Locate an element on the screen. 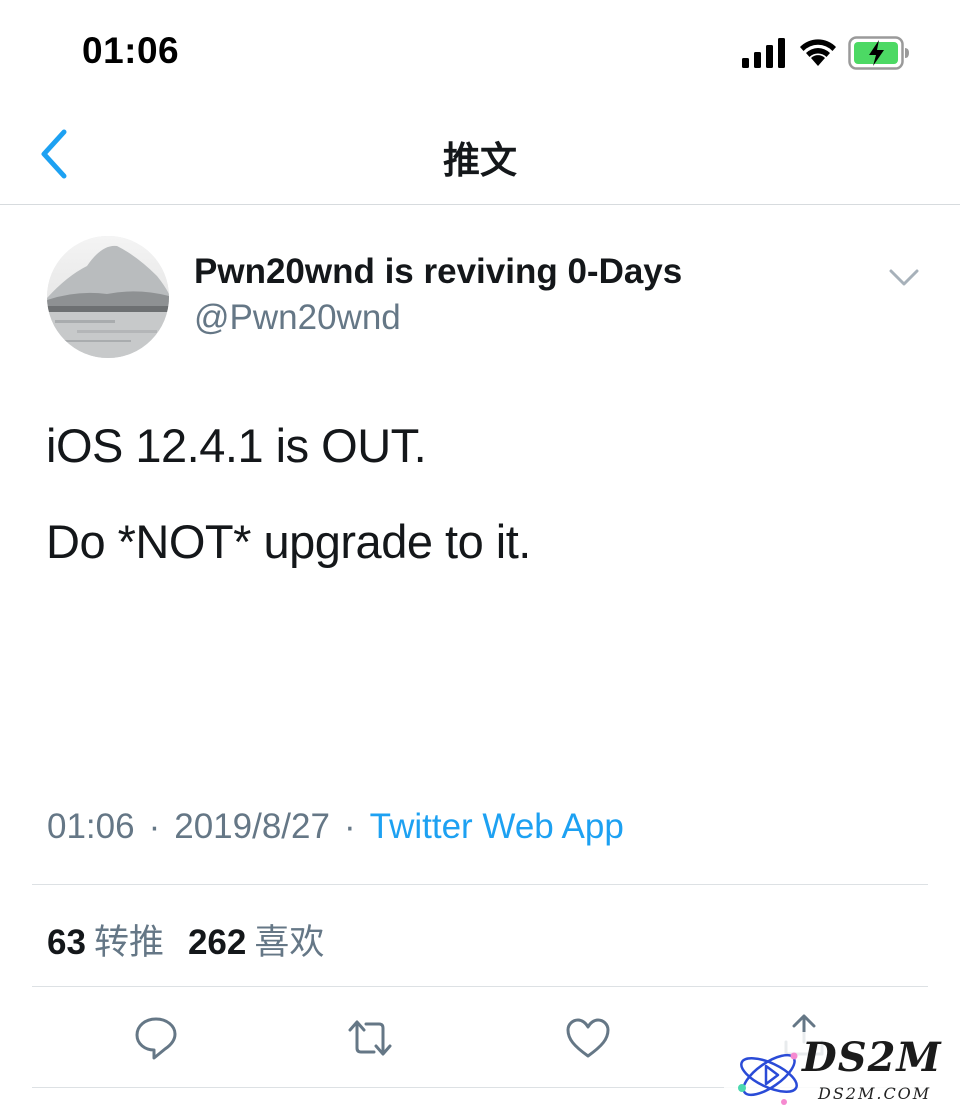 Image resolution: width=960 pixels, height=1113 pixels. tweet-stats: 63 转推 262 喜欢 is located at coordinates (185, 939).